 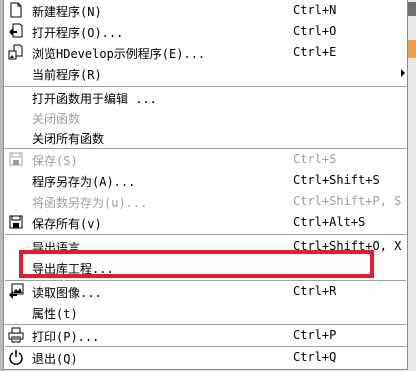 What do you see at coordinates (205, 234) in the screenshot?
I see `menu-separator` at bounding box center [205, 234].